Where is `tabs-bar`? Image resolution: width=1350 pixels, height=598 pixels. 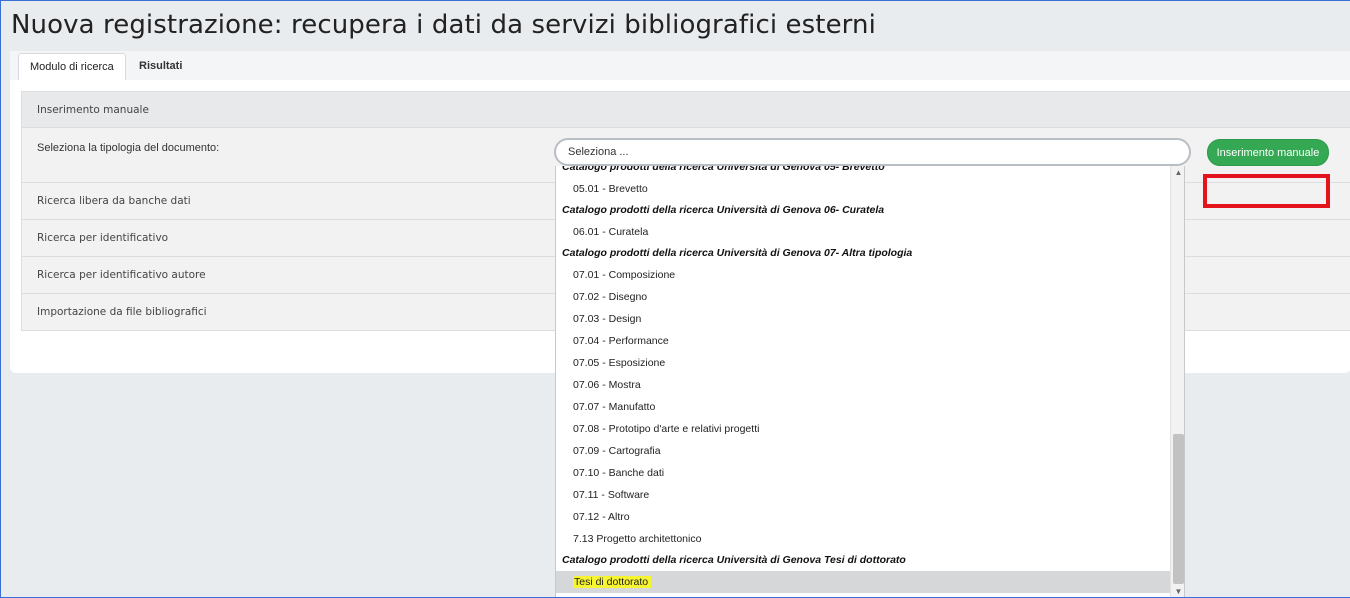 tabs-bar is located at coordinates (680, 65).